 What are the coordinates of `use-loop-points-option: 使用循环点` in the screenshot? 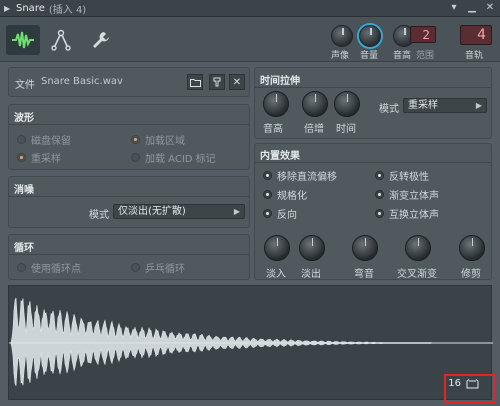 It's located at (49, 267).